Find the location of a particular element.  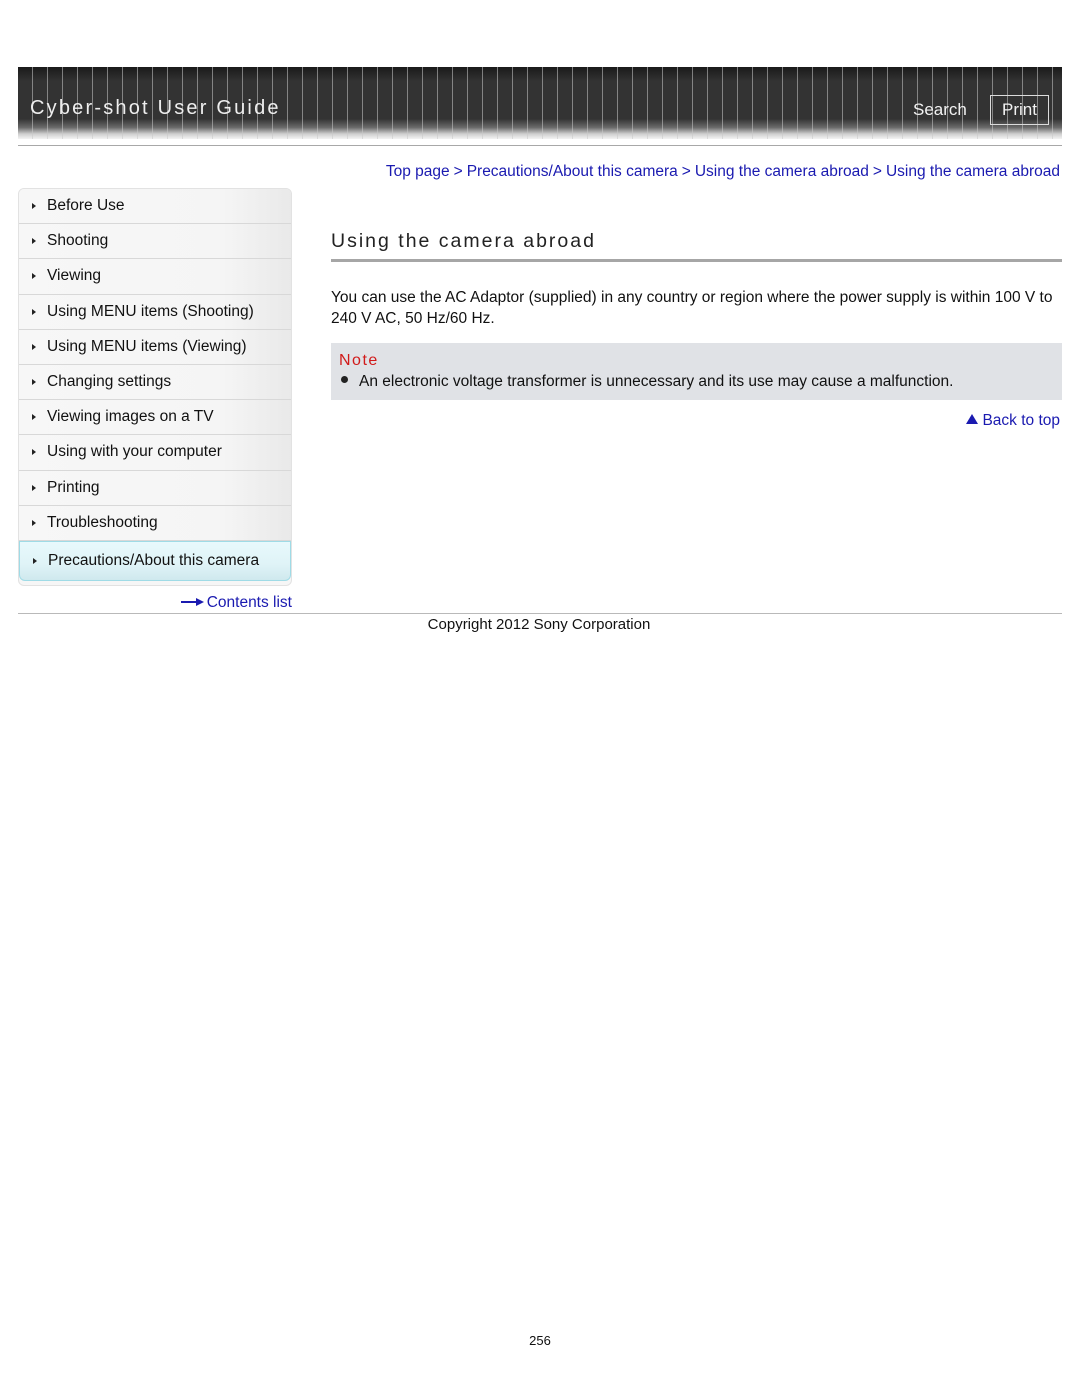

breadcrumb-current: Using the camera abroad is located at coordinates (973, 171).